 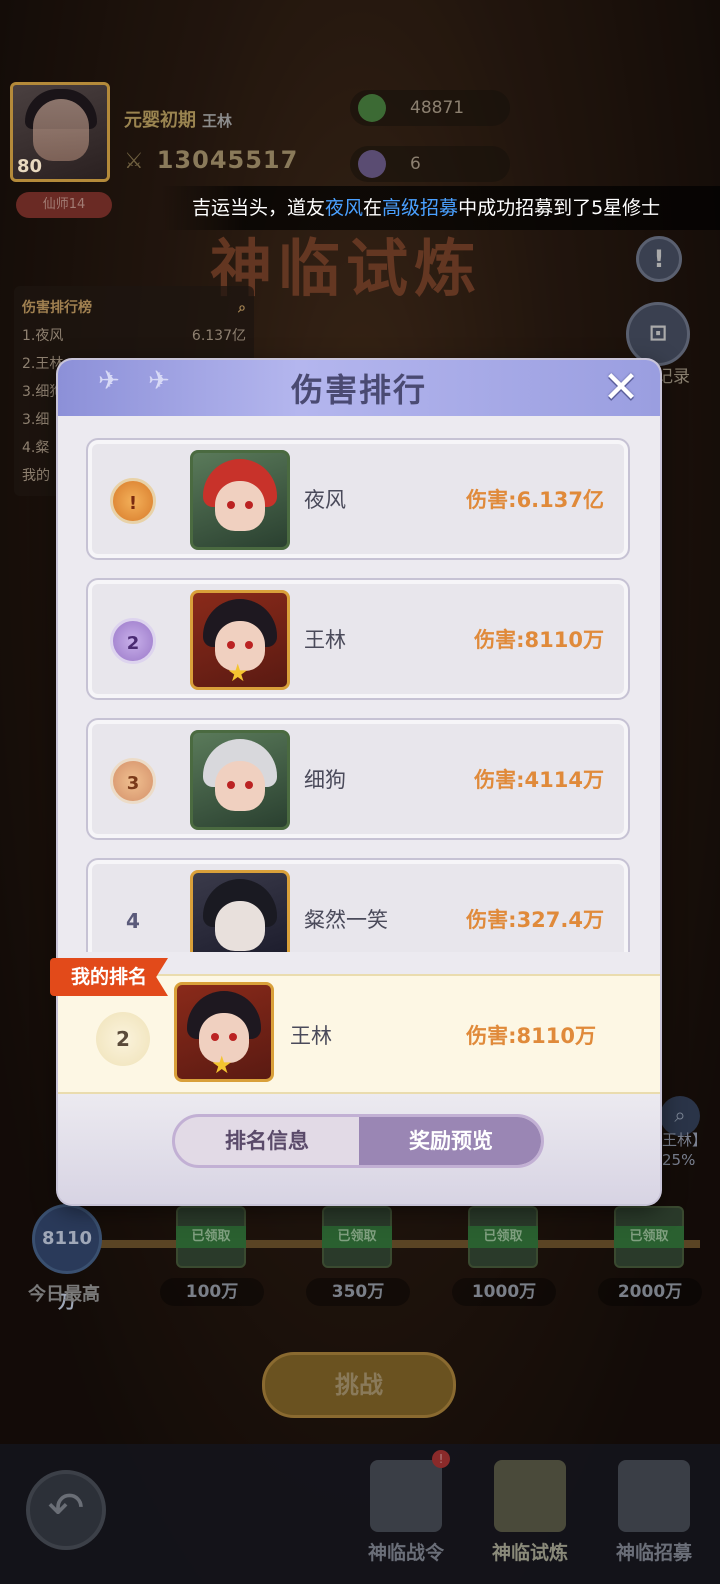 What do you see at coordinates (430, 108) in the screenshot?
I see `jade-resource: 48871` at bounding box center [430, 108].